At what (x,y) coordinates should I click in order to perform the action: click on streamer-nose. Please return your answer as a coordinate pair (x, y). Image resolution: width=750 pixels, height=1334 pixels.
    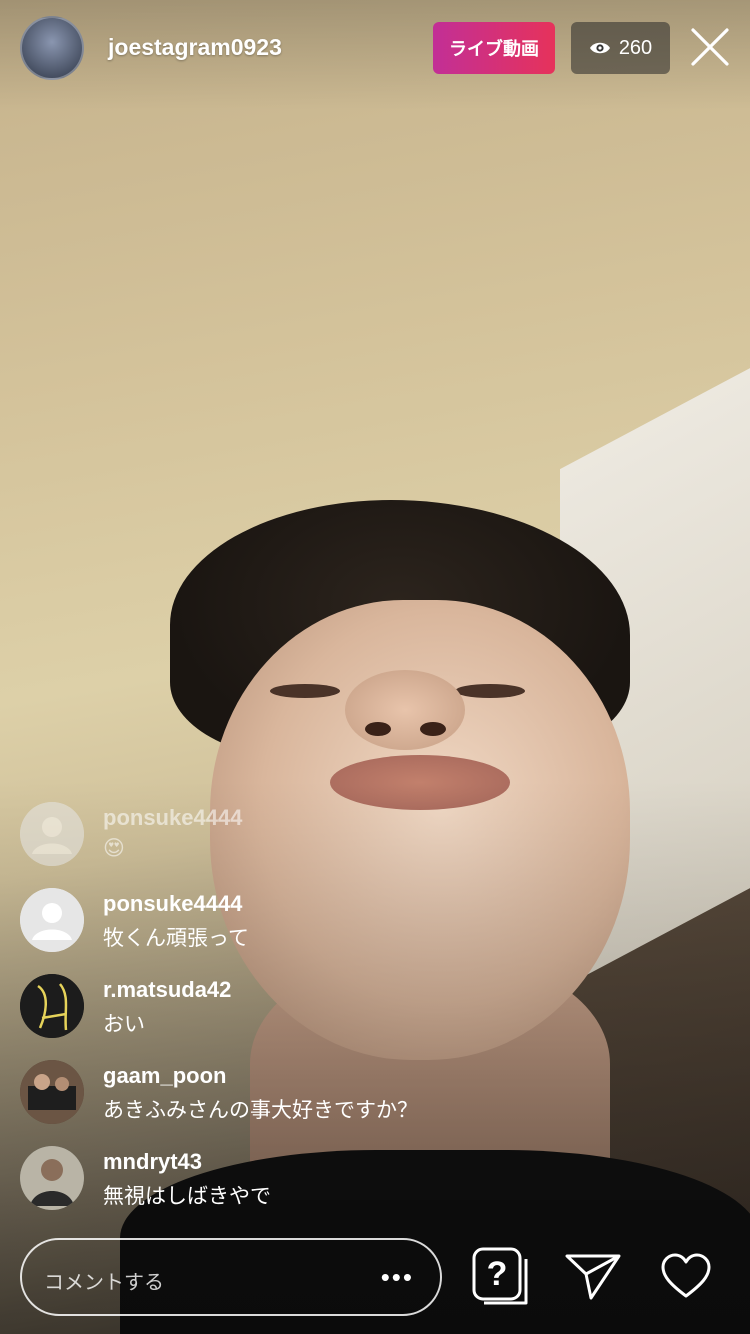
    Looking at the image, I should click on (405, 710).